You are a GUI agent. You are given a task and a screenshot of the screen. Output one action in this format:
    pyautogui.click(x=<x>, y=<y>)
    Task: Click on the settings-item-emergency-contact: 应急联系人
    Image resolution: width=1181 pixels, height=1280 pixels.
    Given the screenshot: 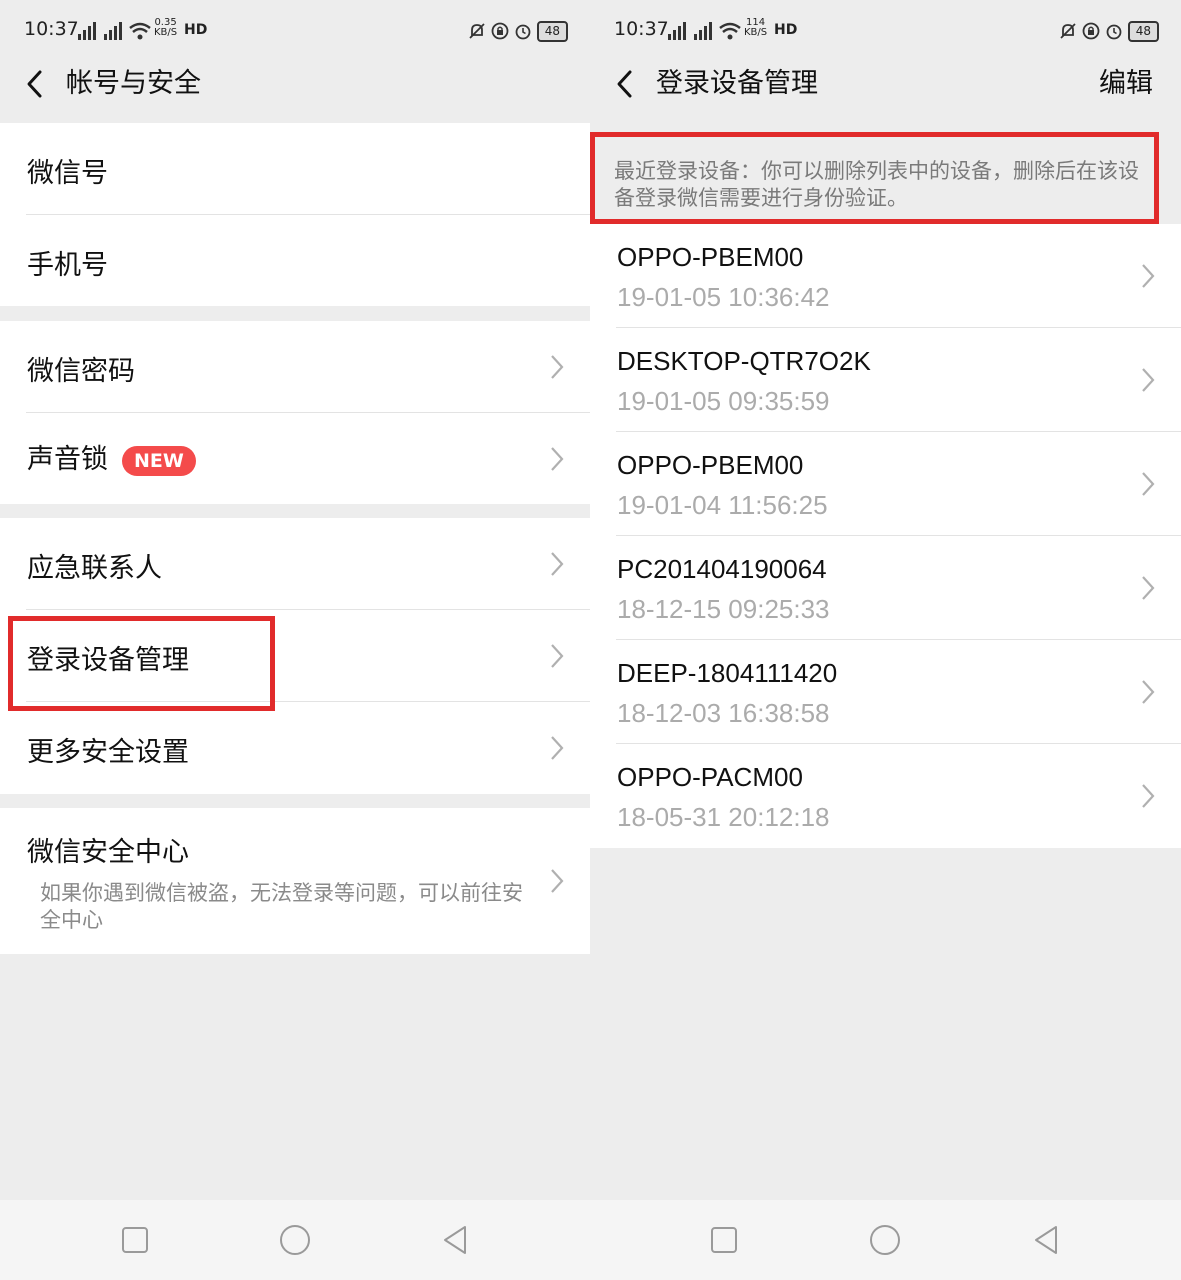 What is the action you would take?
    pyautogui.click(x=295, y=564)
    